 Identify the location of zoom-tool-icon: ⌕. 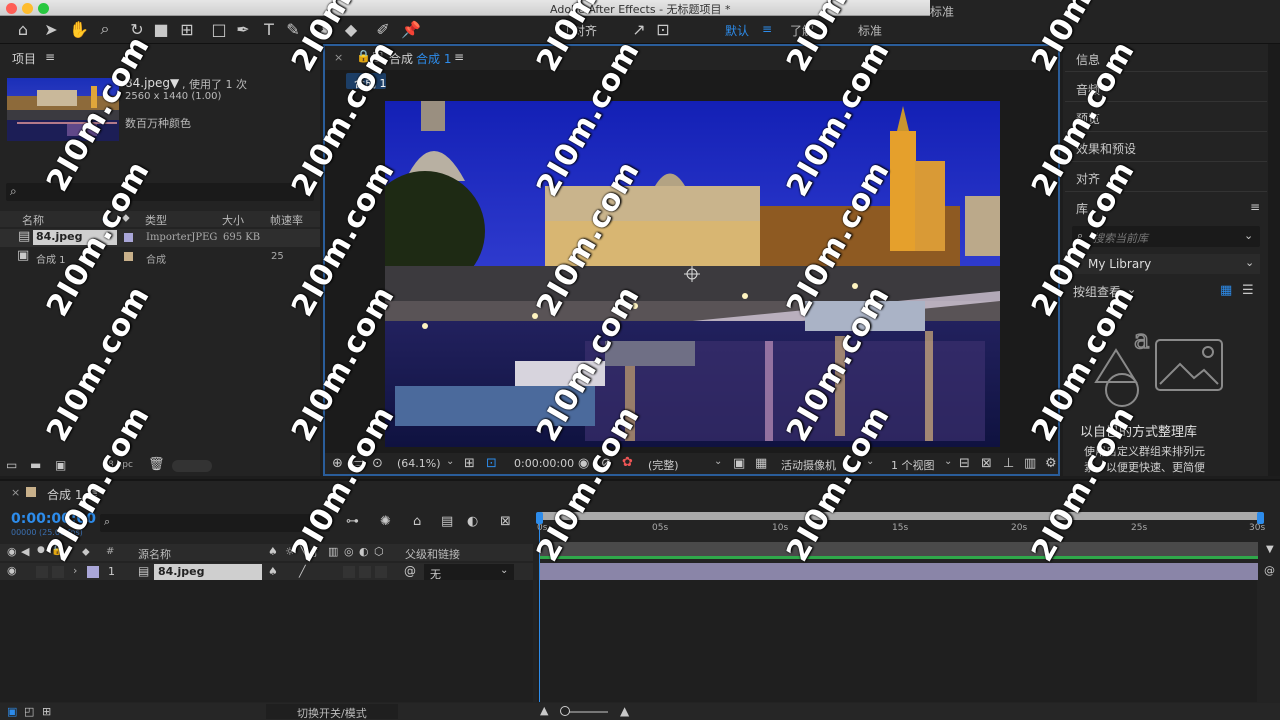
(105, 29).